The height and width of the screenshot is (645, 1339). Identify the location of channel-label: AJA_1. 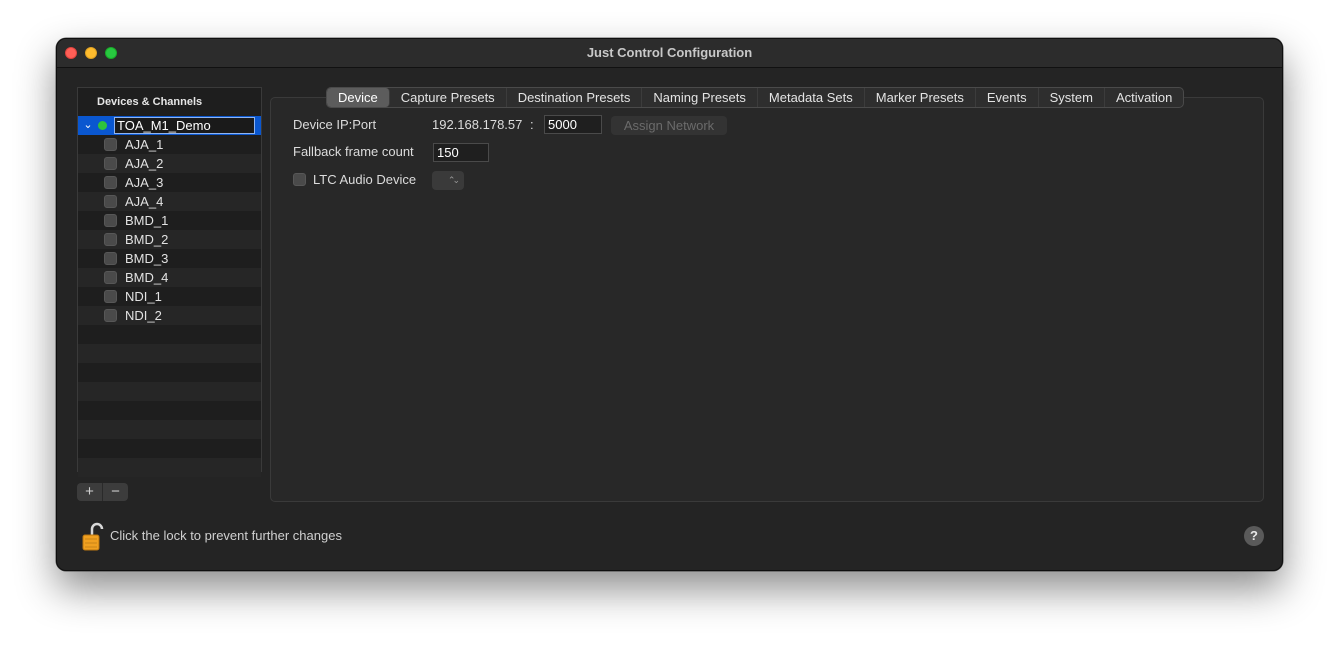
(144, 144).